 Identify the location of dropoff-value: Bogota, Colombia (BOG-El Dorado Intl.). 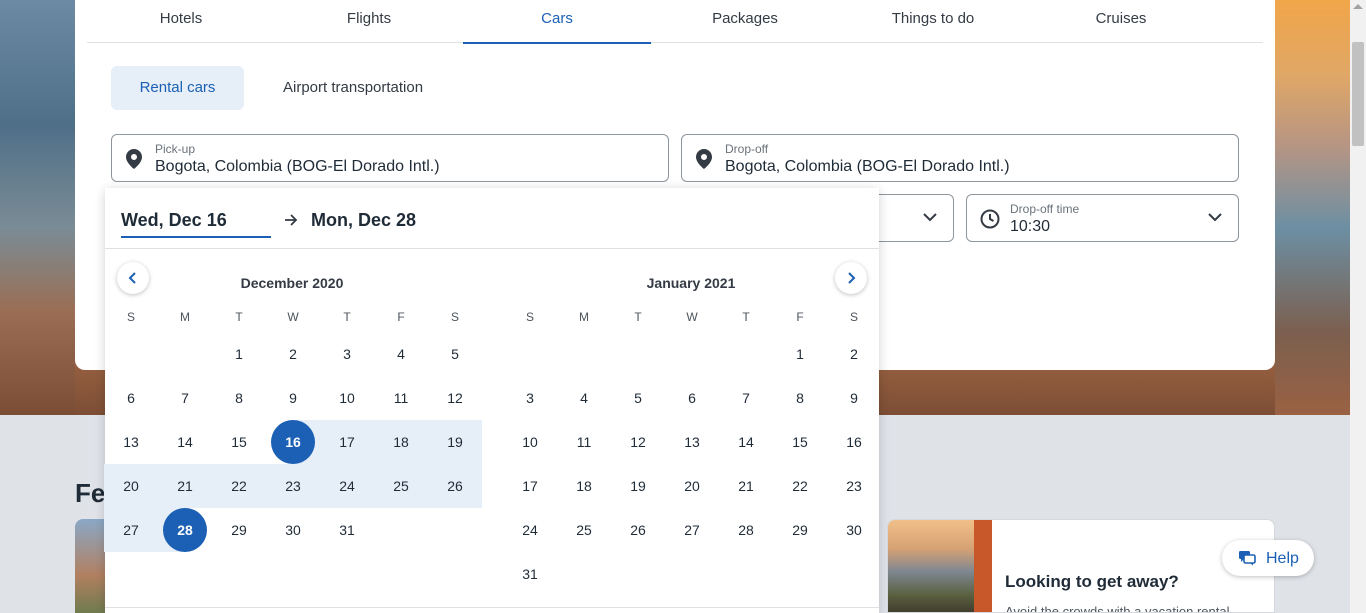
(867, 166).